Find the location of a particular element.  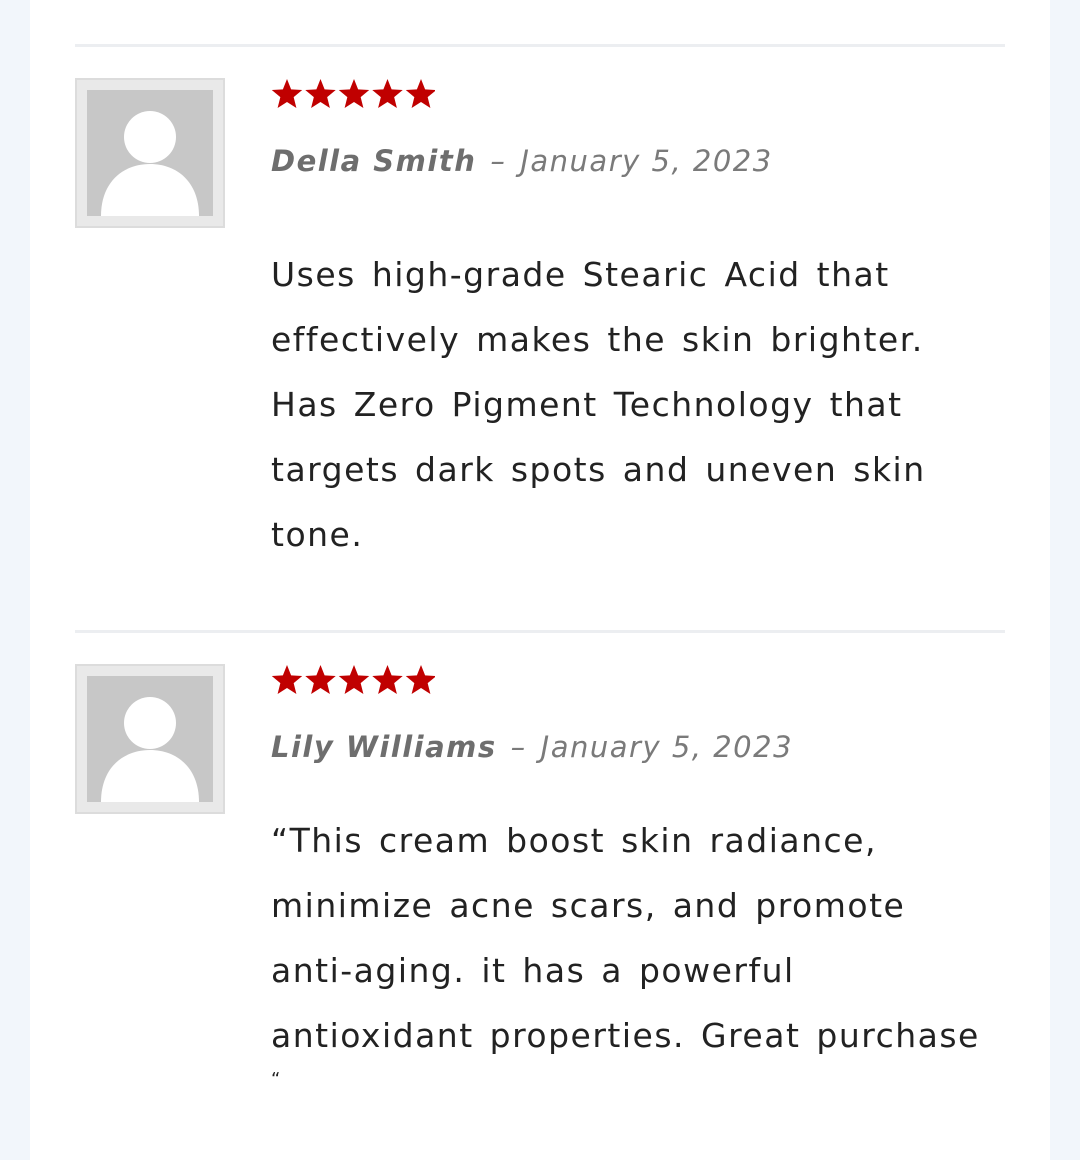

review-author: Lily Williams is located at coordinates (384, 747).